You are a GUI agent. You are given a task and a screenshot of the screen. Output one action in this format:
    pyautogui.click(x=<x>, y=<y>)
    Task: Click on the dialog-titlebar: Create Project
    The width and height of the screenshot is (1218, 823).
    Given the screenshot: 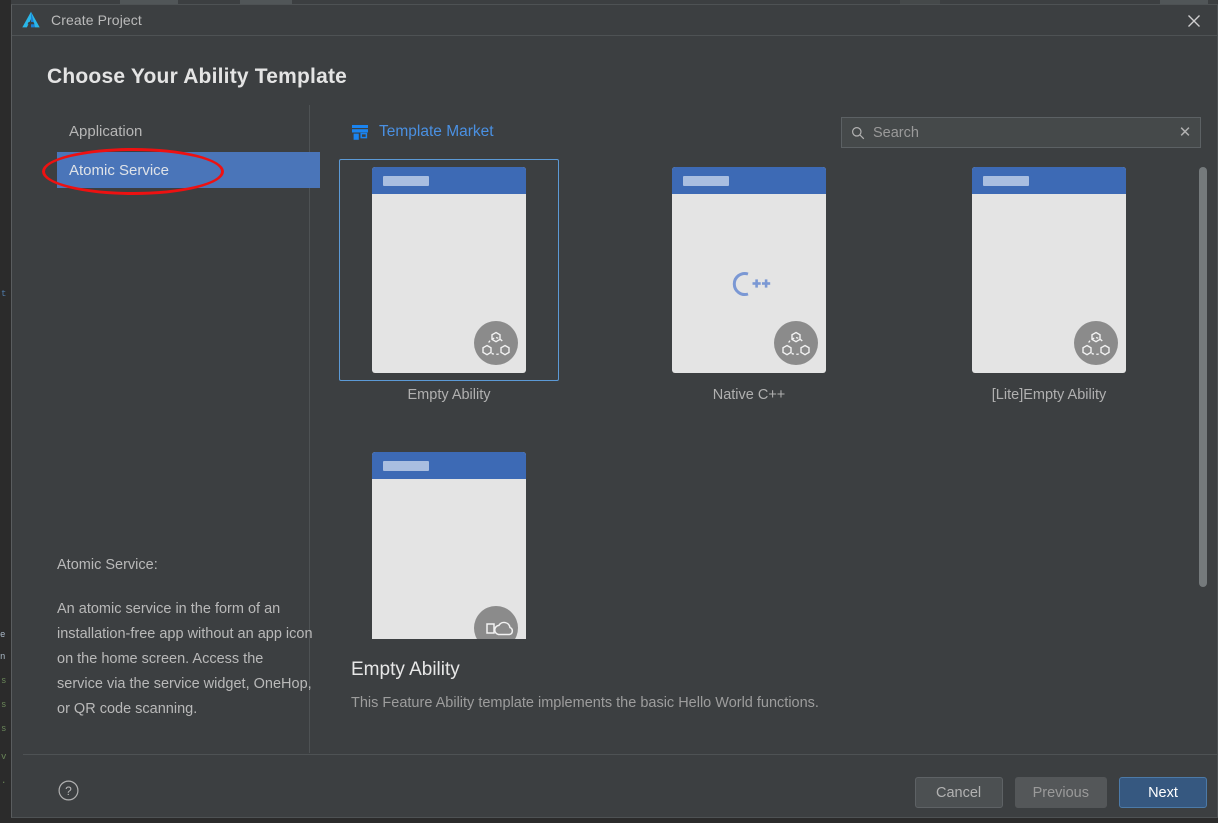 What is the action you would take?
    pyautogui.click(x=614, y=20)
    